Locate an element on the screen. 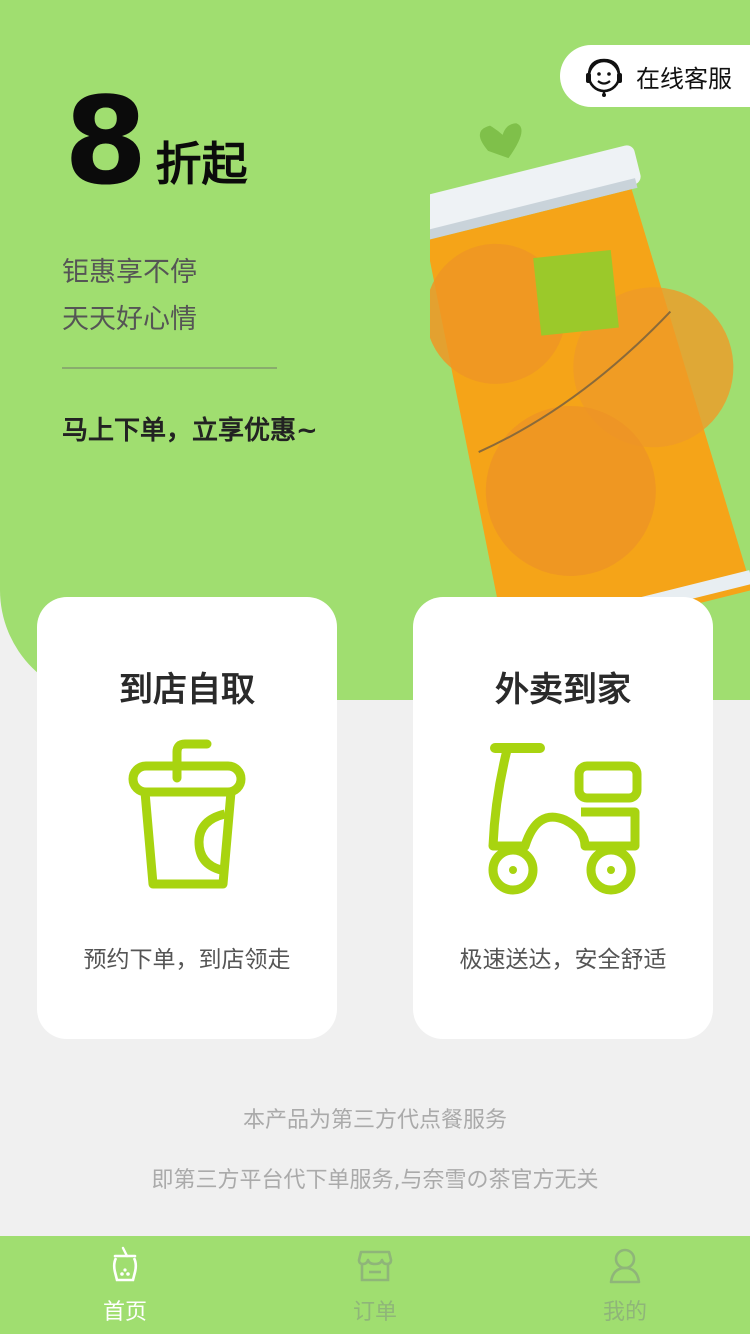 The width and height of the screenshot is (750, 1334). pickup-title: 到店自取 is located at coordinates (187, 690).